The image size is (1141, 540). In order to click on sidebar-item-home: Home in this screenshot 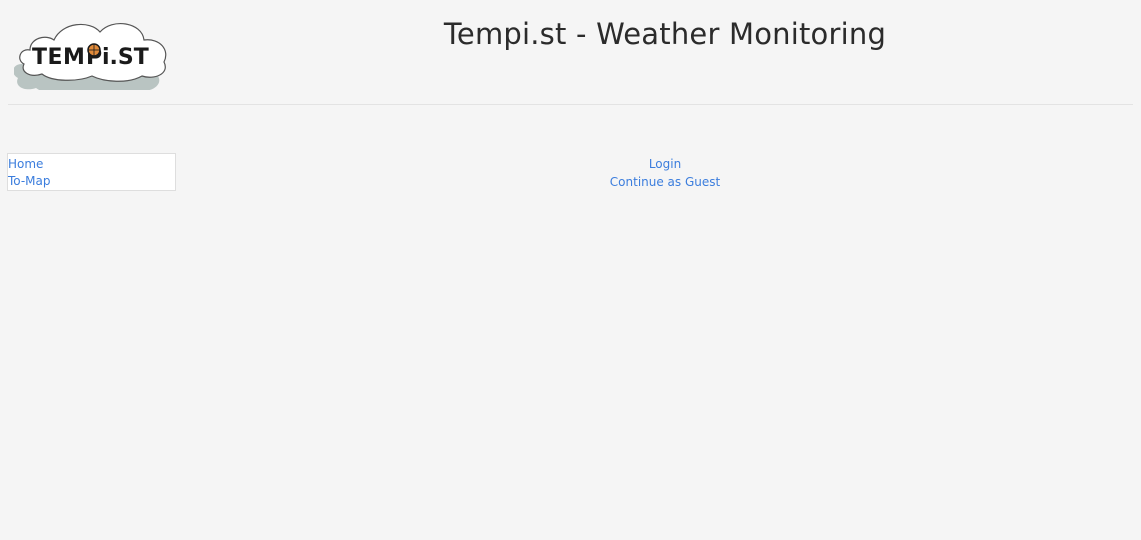, I will do `click(91, 164)`.